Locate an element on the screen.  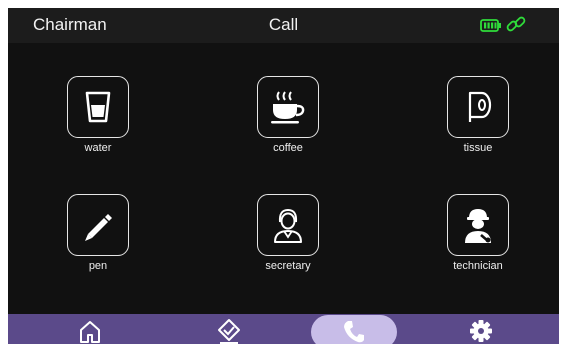
technician-label: technician is located at coordinates (478, 266).